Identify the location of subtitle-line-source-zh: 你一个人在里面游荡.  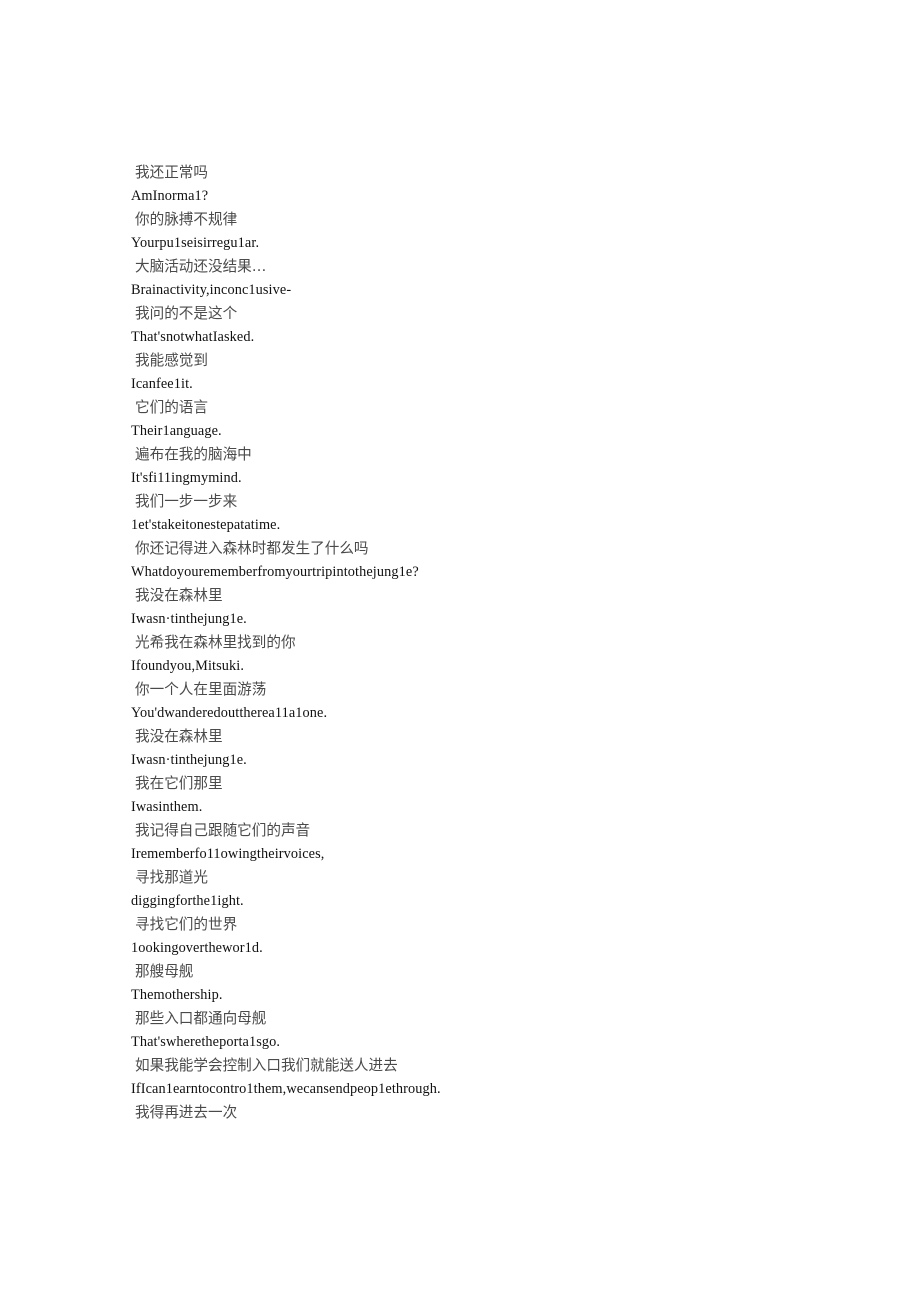
(201, 689).